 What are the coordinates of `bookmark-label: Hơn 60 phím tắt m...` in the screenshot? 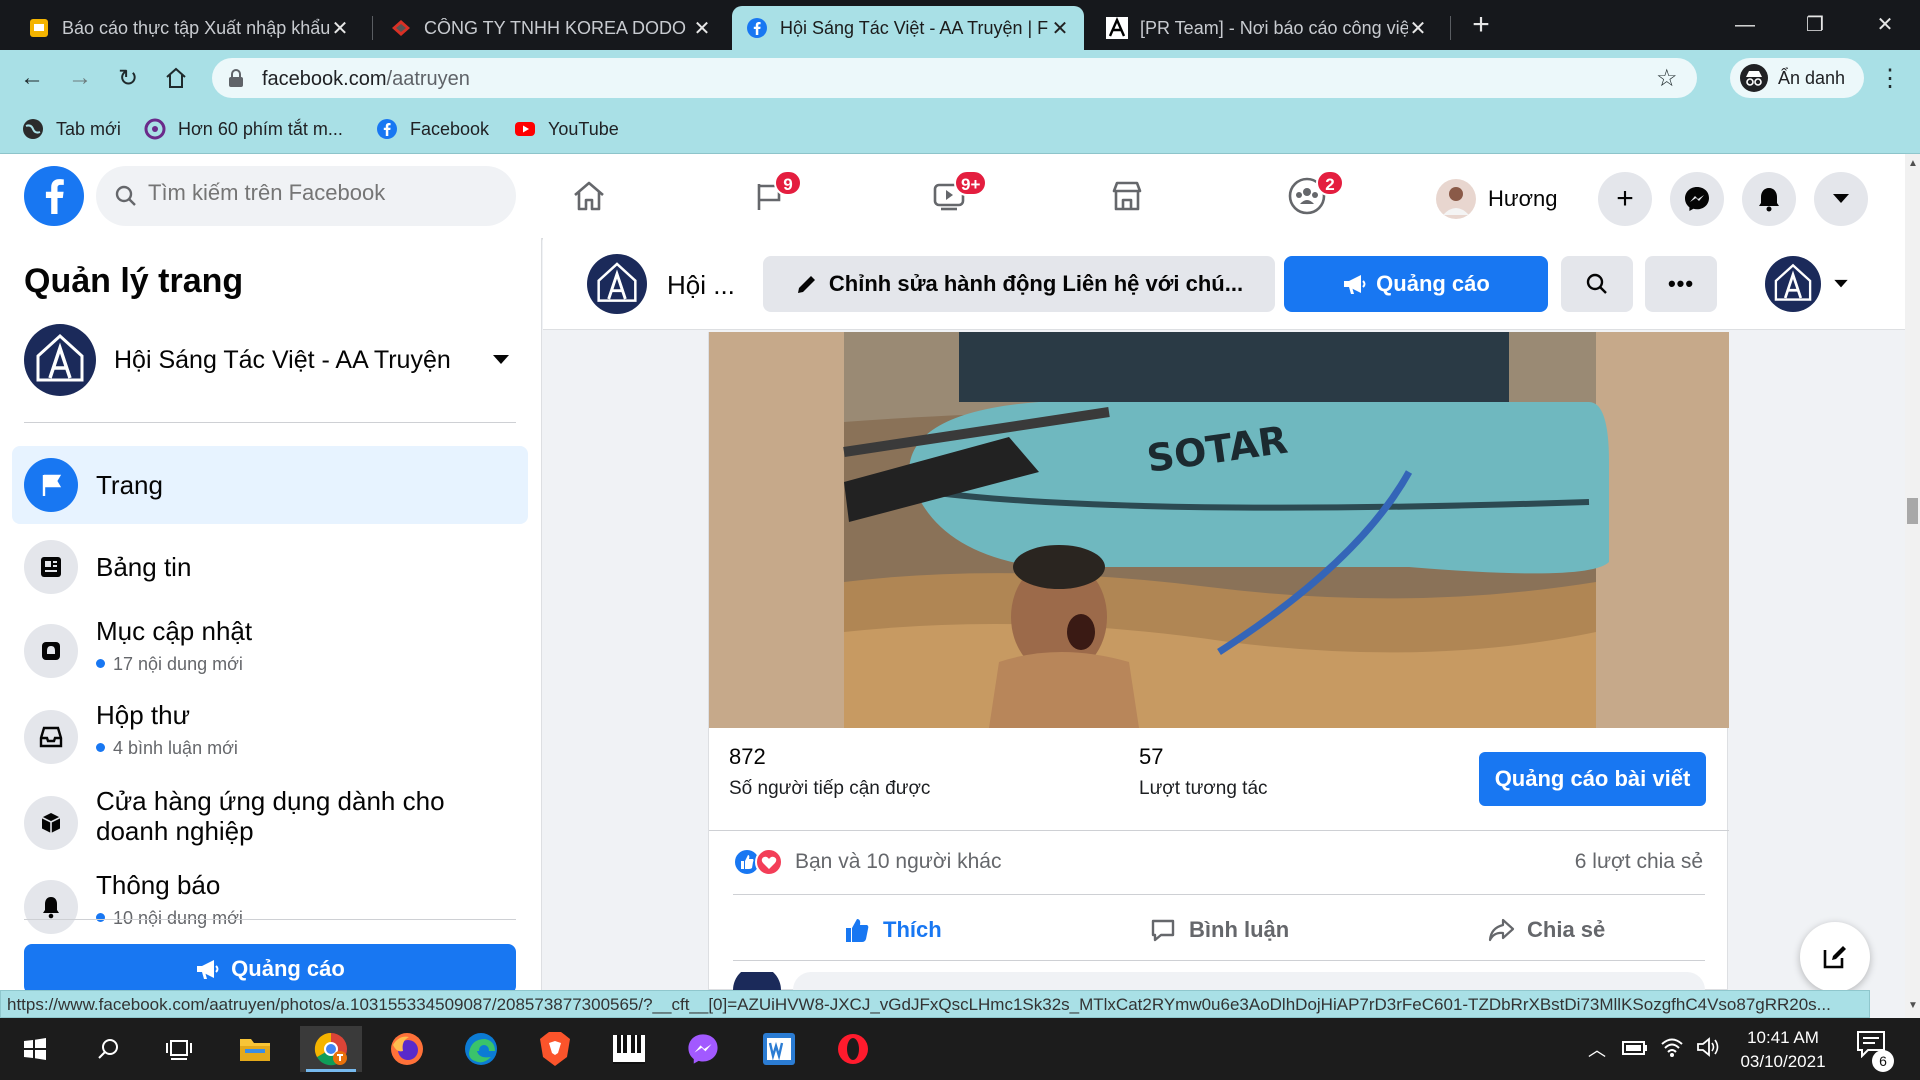 It's located at (260, 128).